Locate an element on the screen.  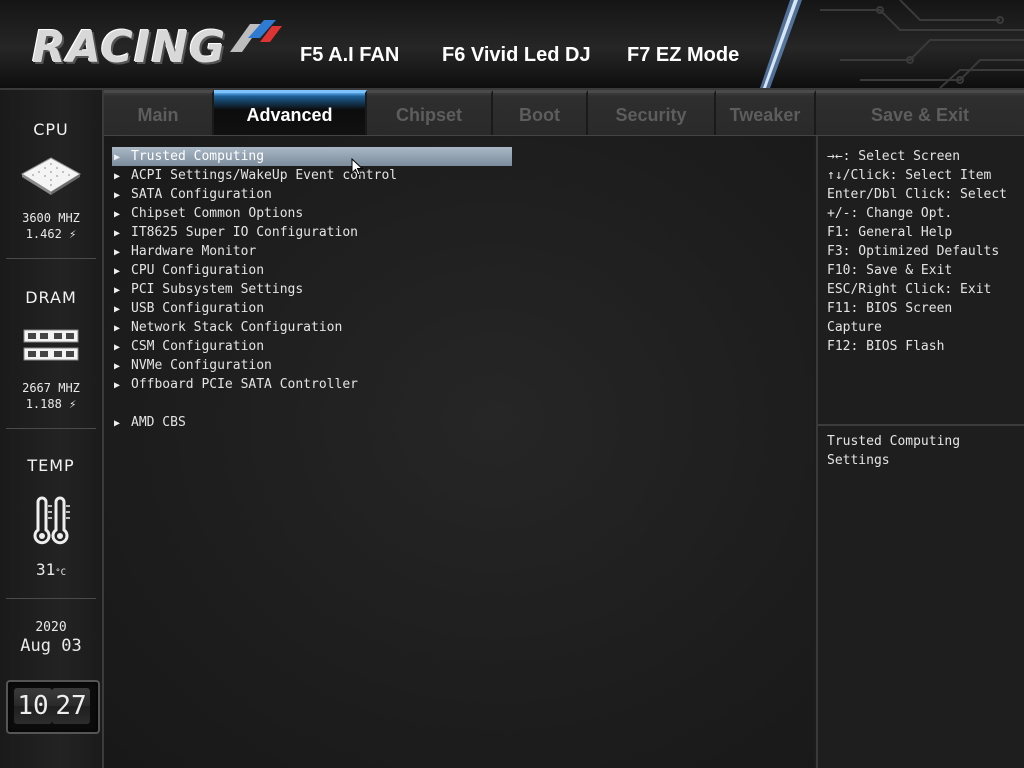
help-key-capture: Capture is located at coordinates (854, 327).